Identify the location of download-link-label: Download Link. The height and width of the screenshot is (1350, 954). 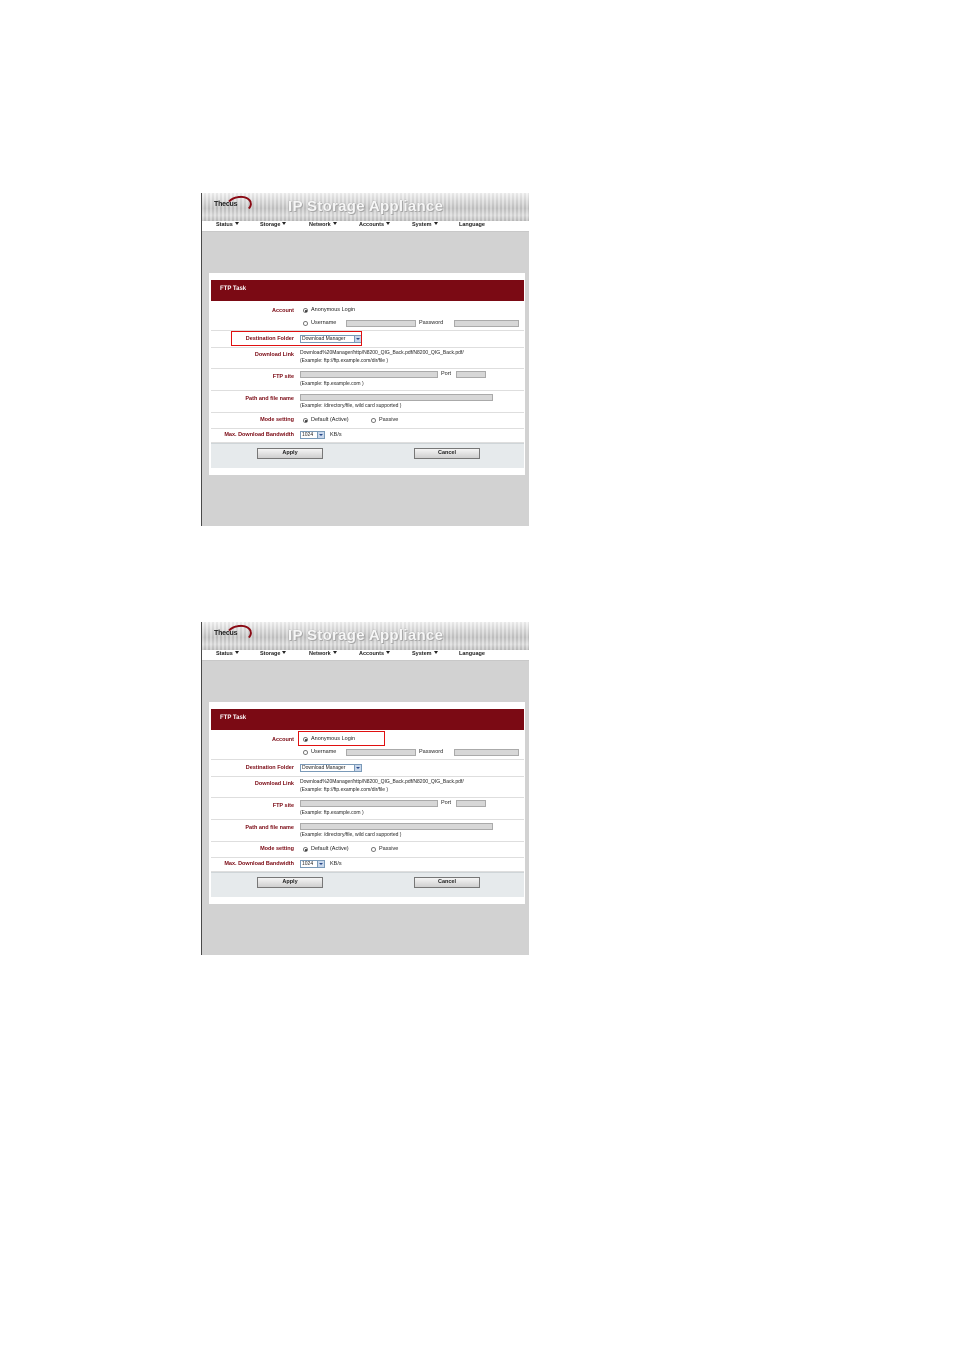
(274, 784).